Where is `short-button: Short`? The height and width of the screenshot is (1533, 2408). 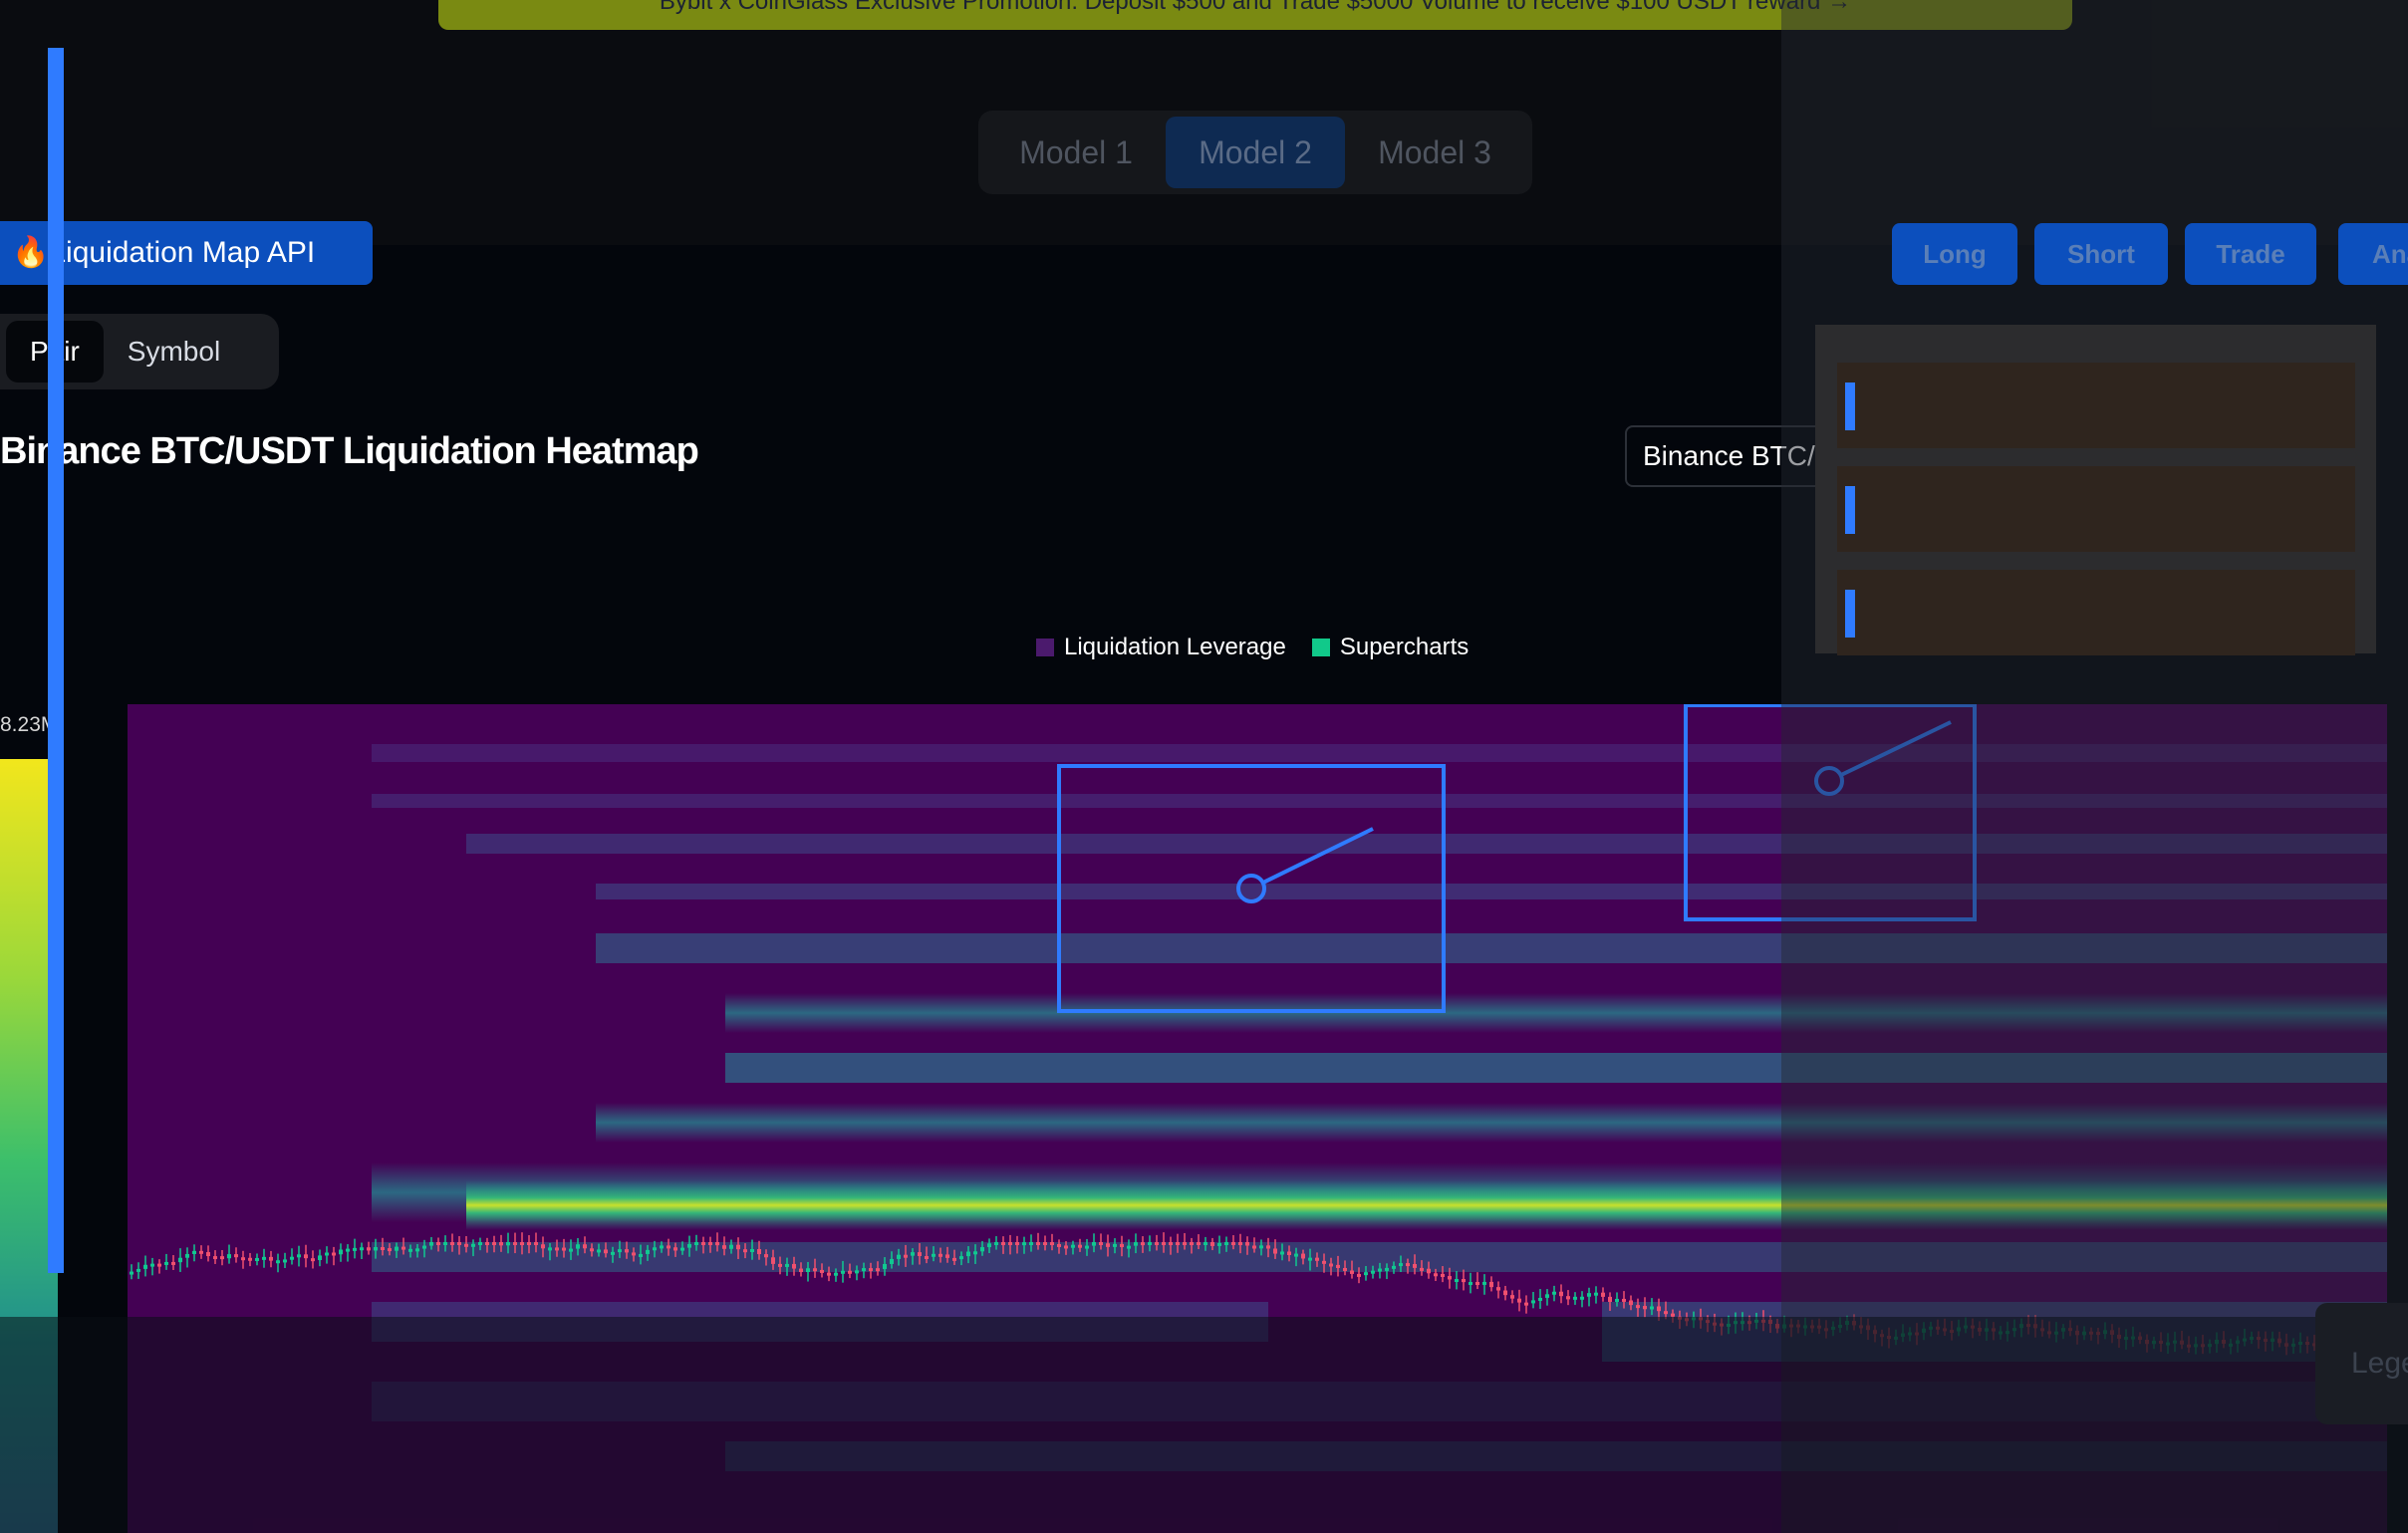 short-button: Short is located at coordinates (2101, 254).